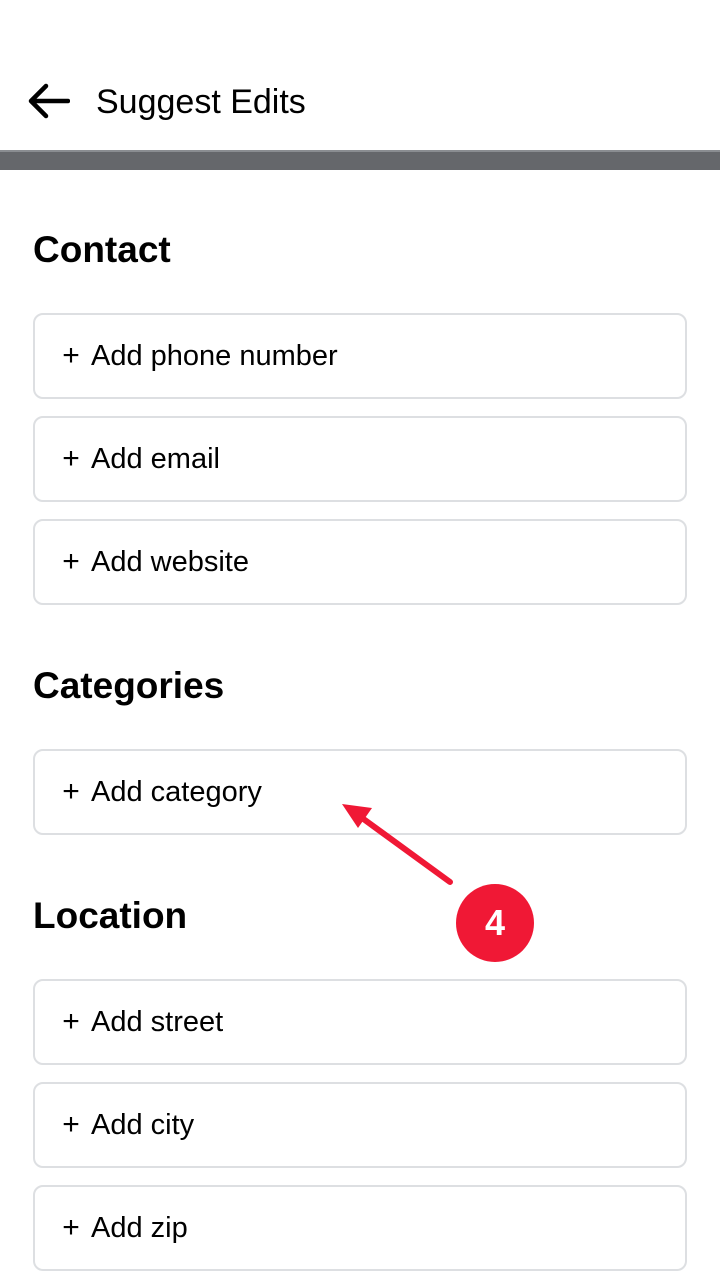 This screenshot has width=720, height=1280. I want to click on row-label: Add city, so click(143, 1125).